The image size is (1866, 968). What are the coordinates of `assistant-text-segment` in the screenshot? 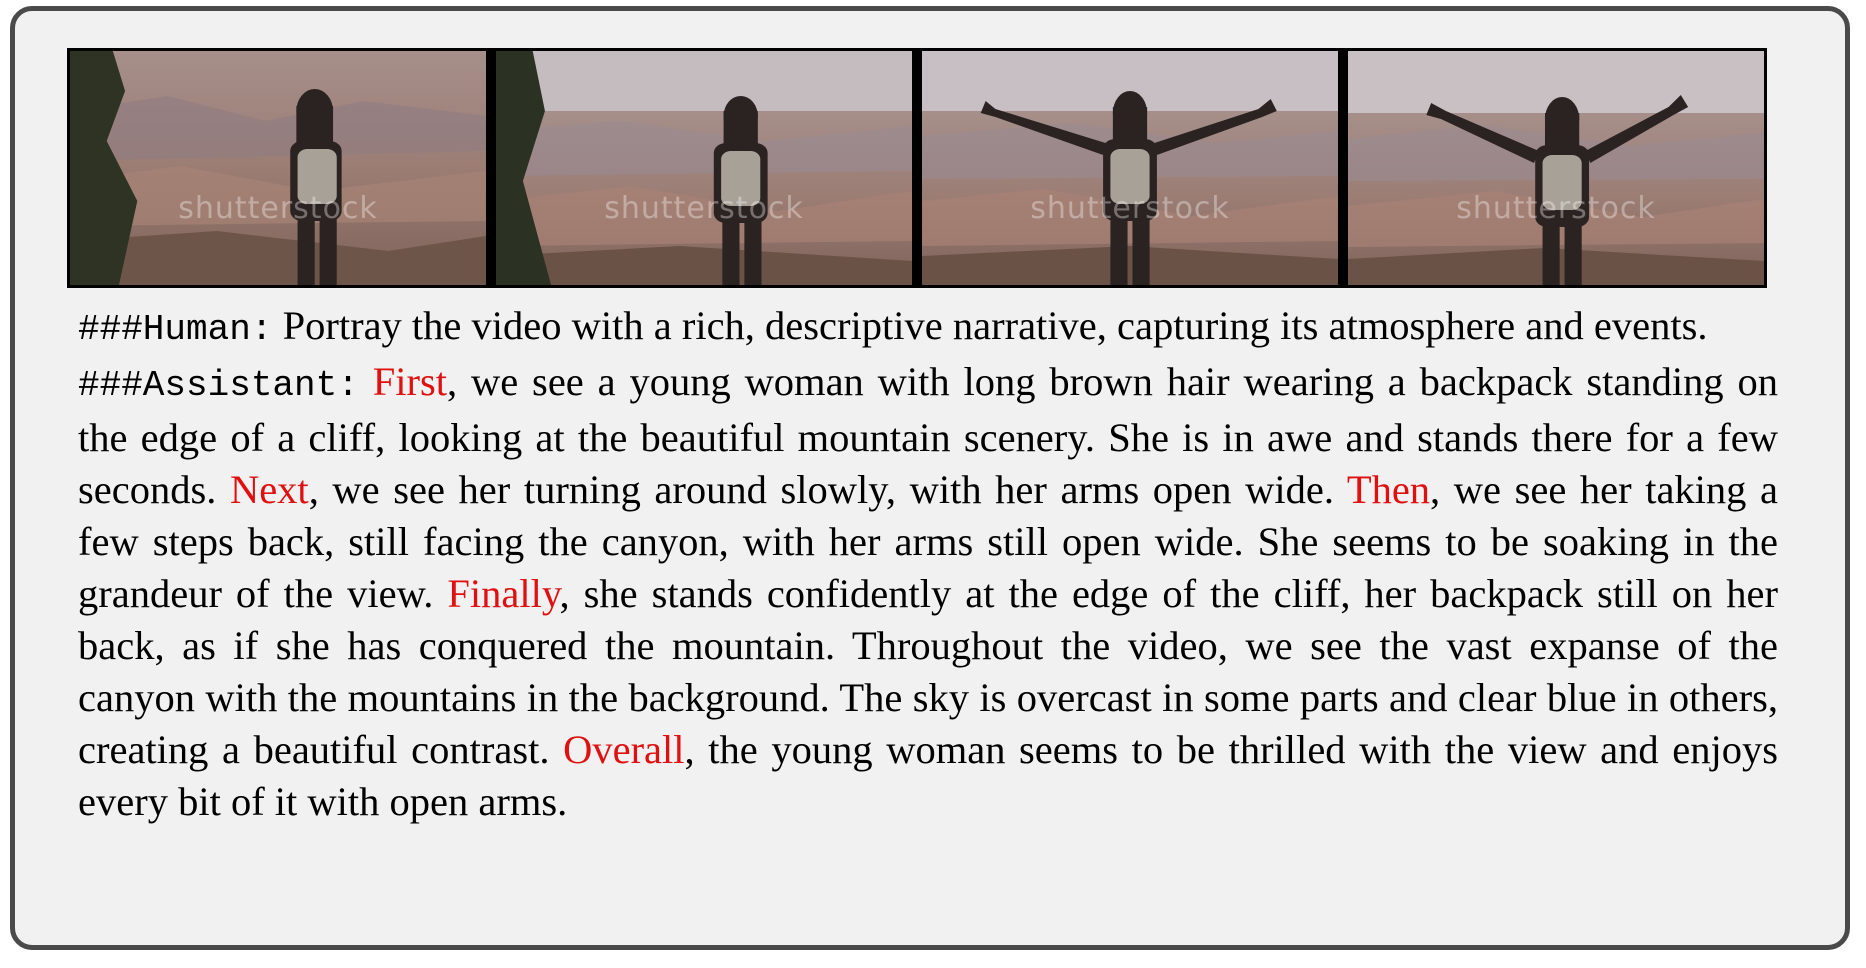 It's located at (366, 381).